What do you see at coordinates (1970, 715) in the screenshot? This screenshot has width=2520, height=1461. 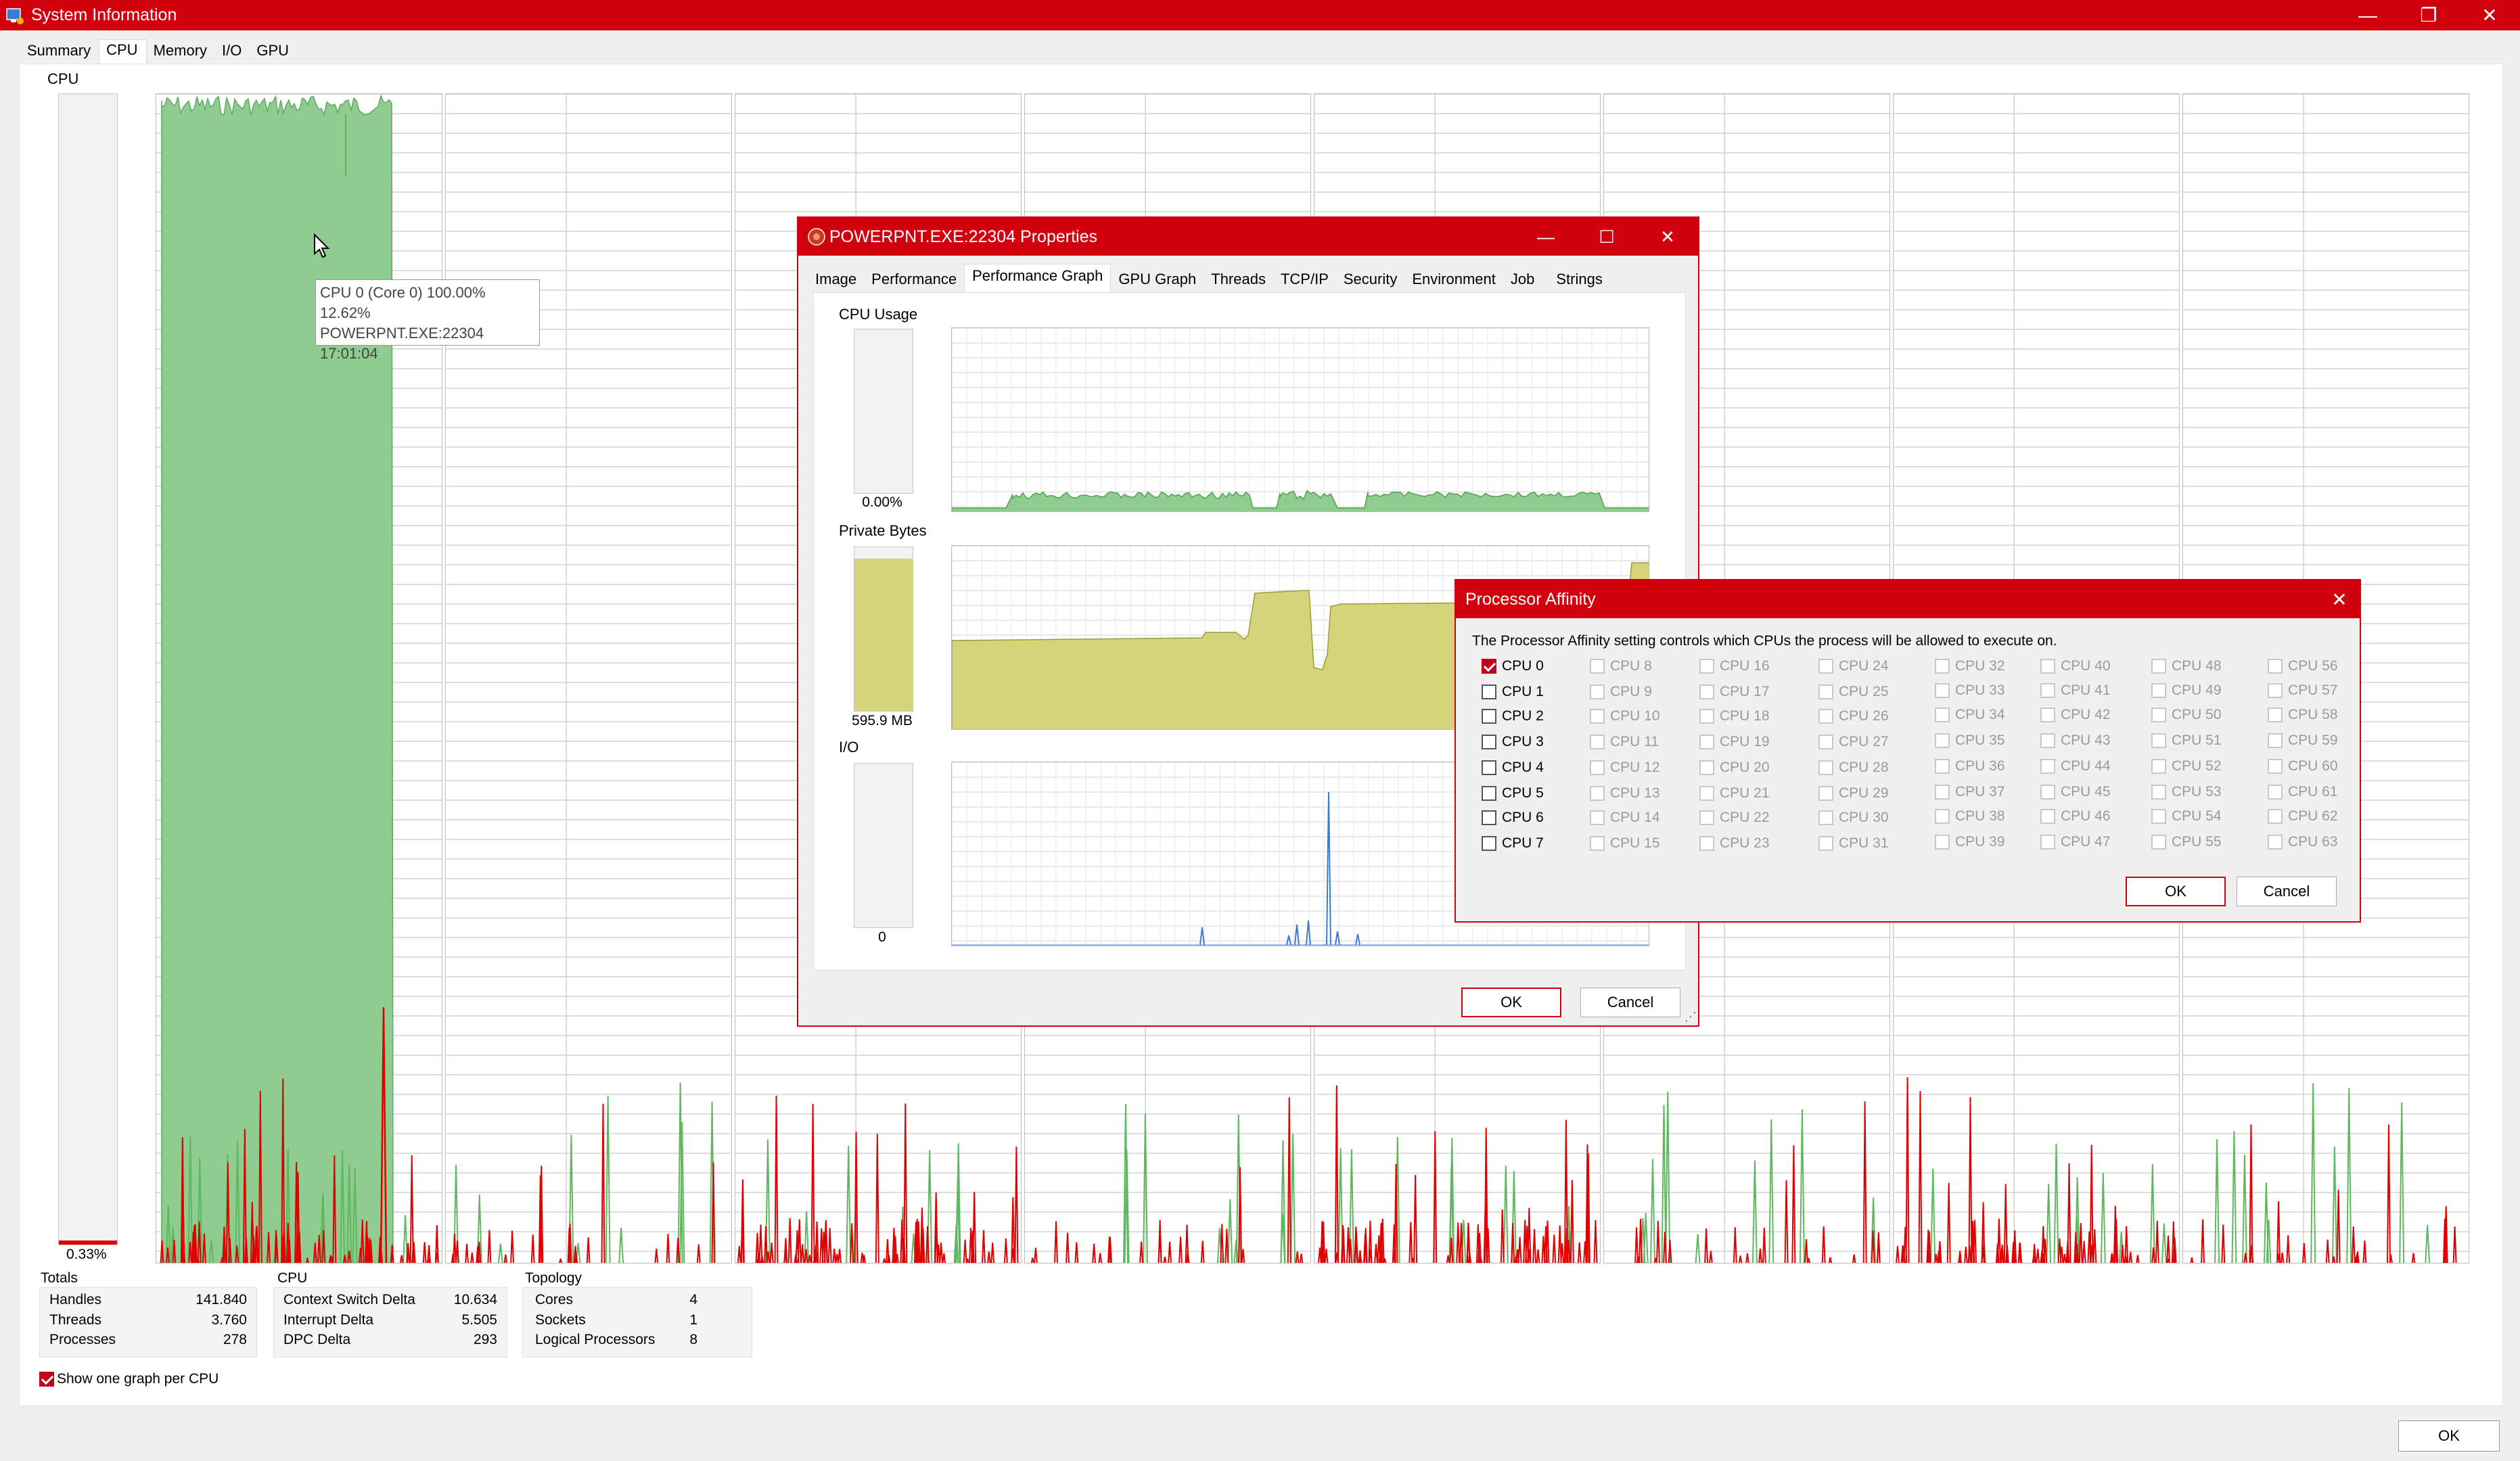 I see `cpu-affinity-checkbox-34: CPU 34` at bounding box center [1970, 715].